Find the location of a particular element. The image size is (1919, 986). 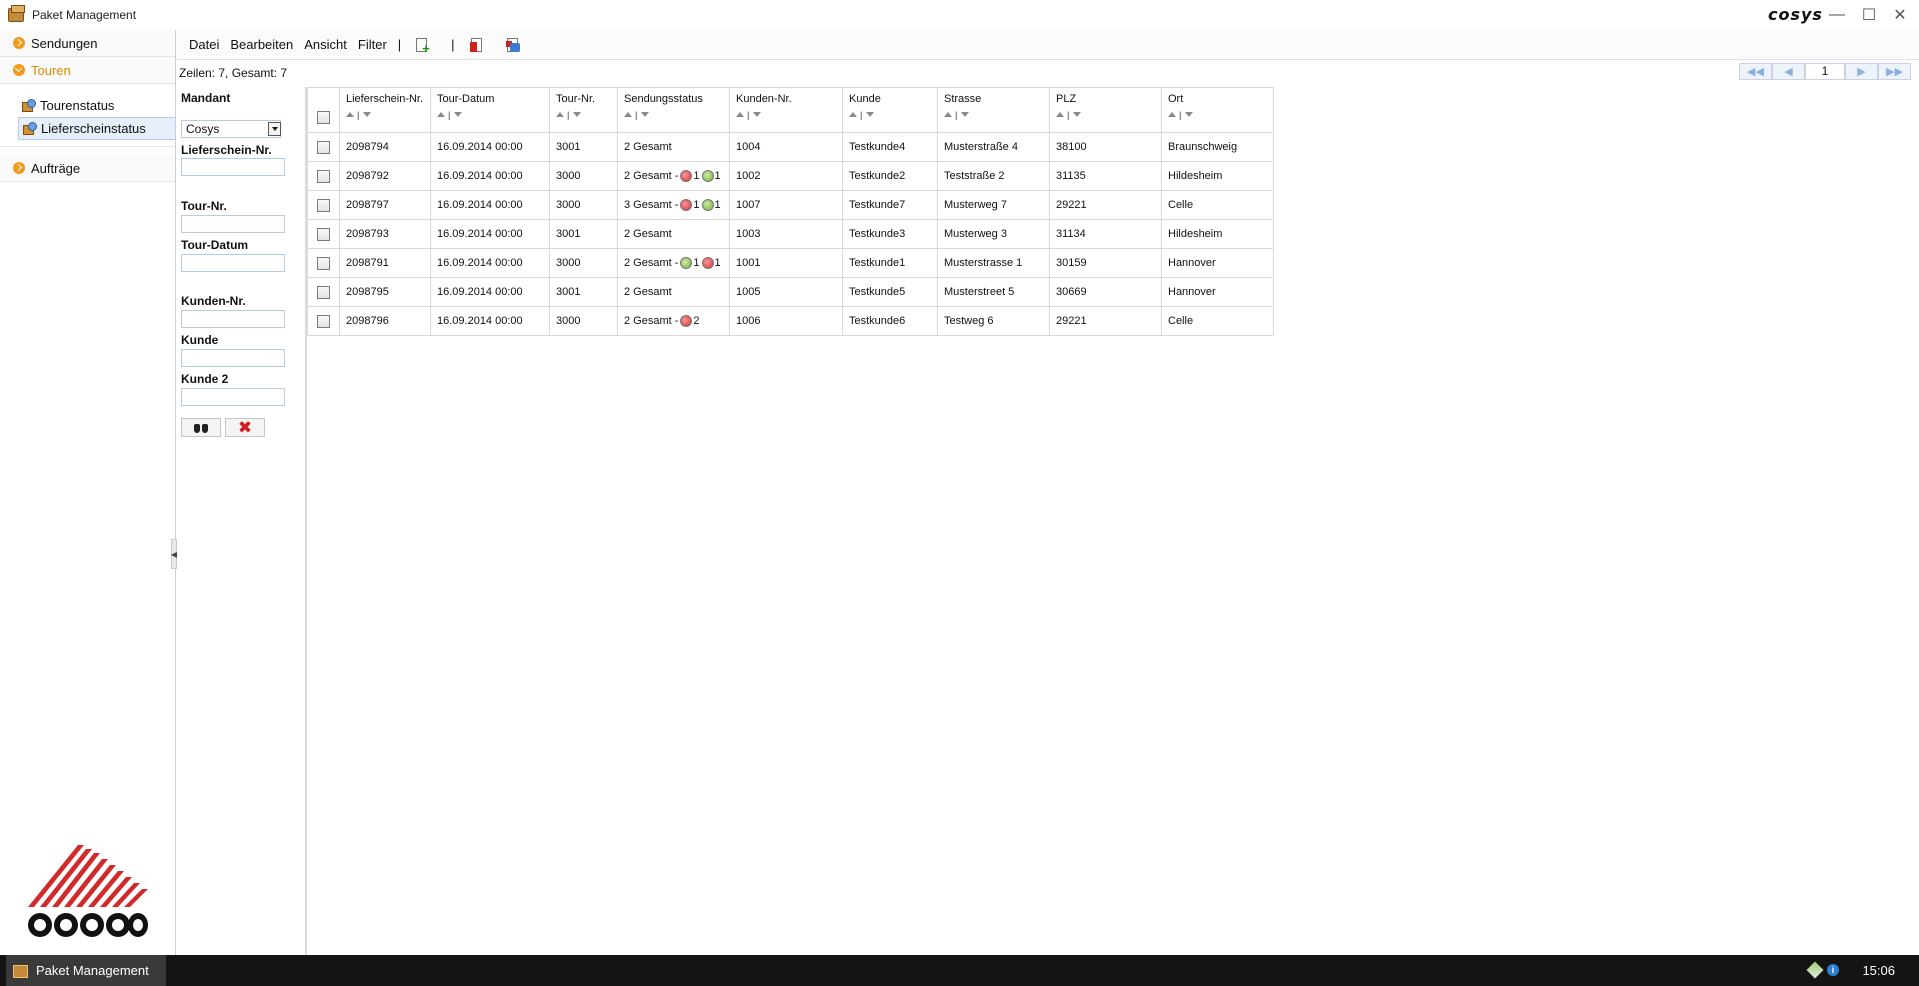

column-header: PLZ | is located at coordinates (1105, 110).